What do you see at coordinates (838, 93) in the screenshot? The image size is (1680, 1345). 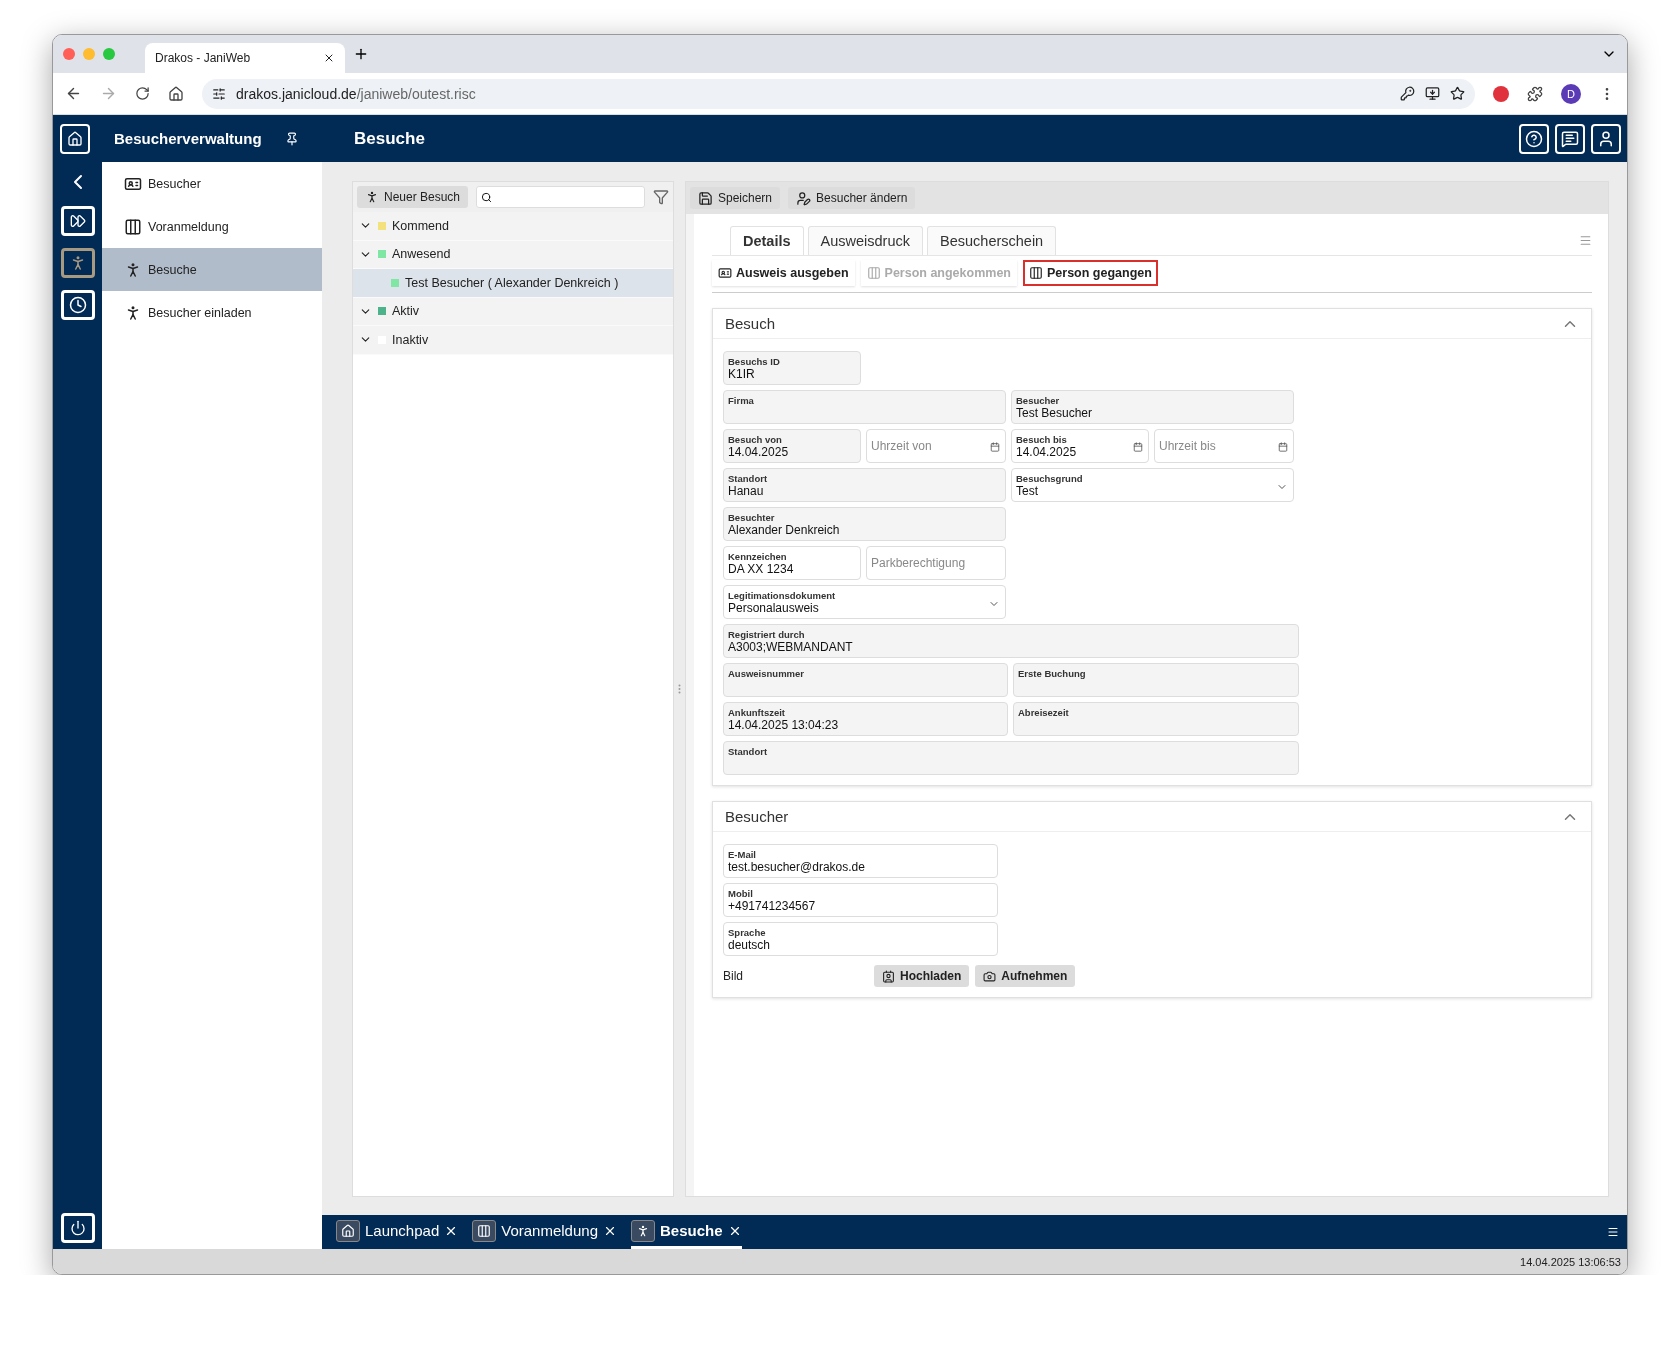 I see `address-field: drakos.janicloud.de/janiweb/outest.risc` at bounding box center [838, 93].